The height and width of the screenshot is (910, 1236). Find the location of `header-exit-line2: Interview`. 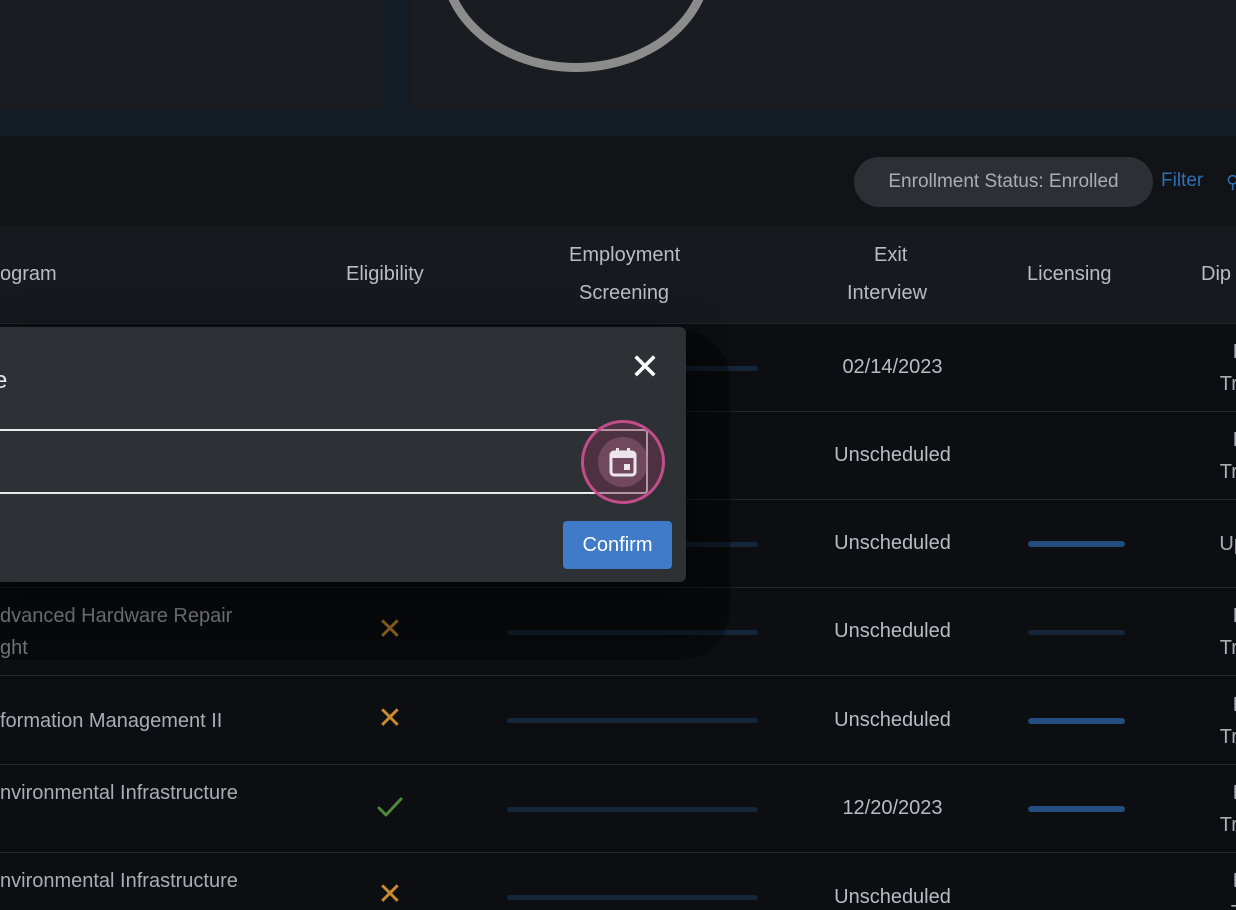

header-exit-line2: Interview is located at coordinates (887, 293).